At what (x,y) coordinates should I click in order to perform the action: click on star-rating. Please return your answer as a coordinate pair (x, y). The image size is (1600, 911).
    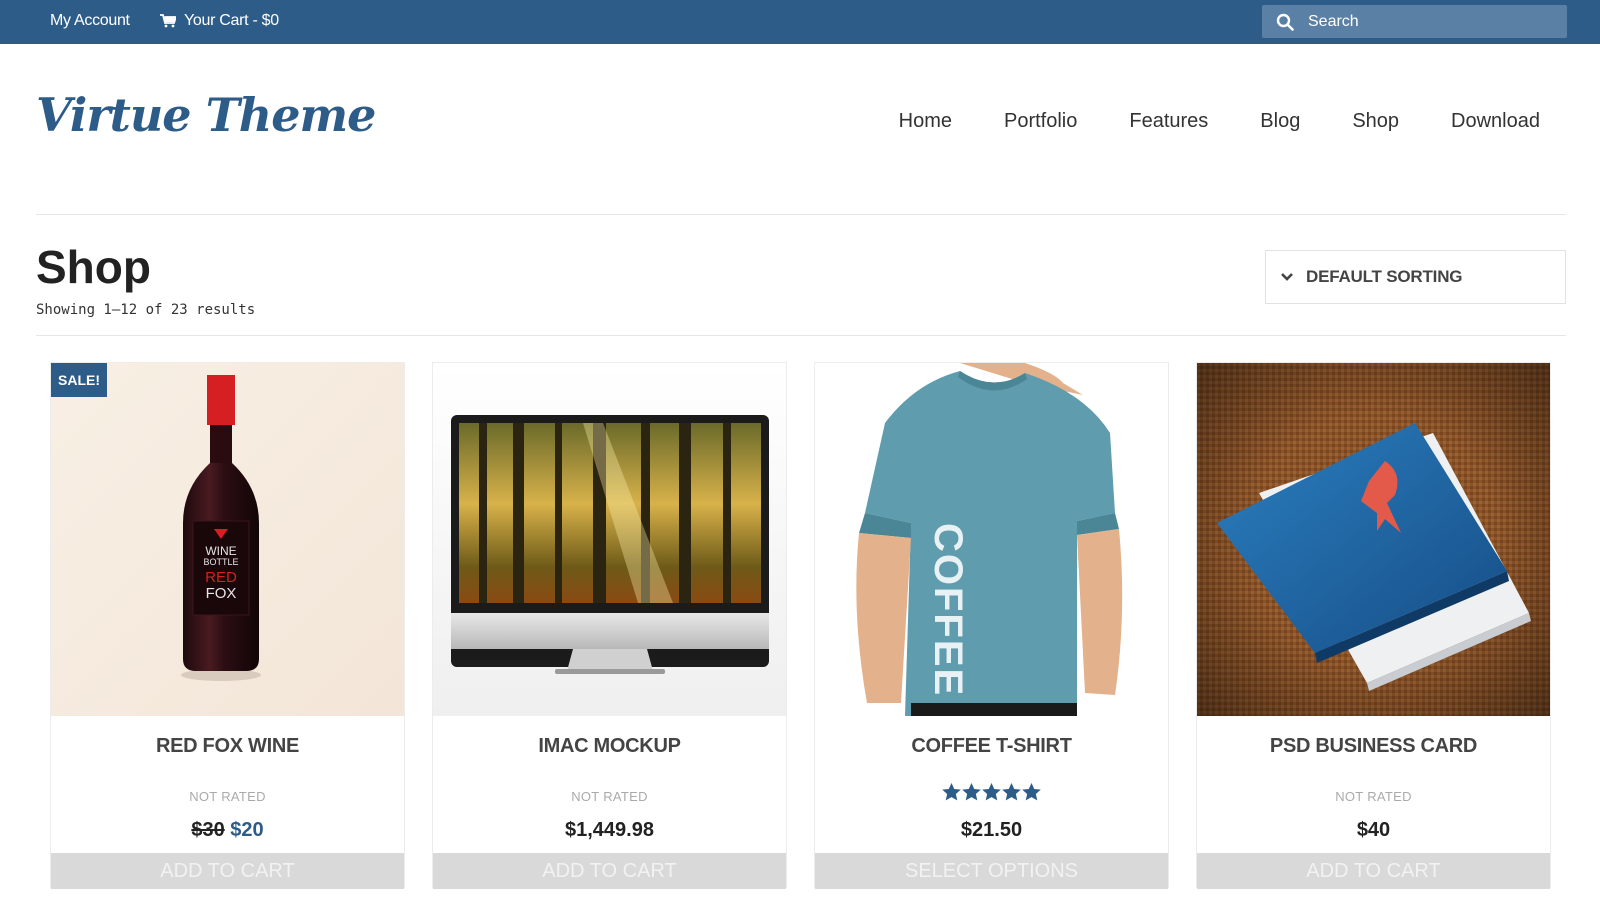
    Looking at the image, I should click on (991, 792).